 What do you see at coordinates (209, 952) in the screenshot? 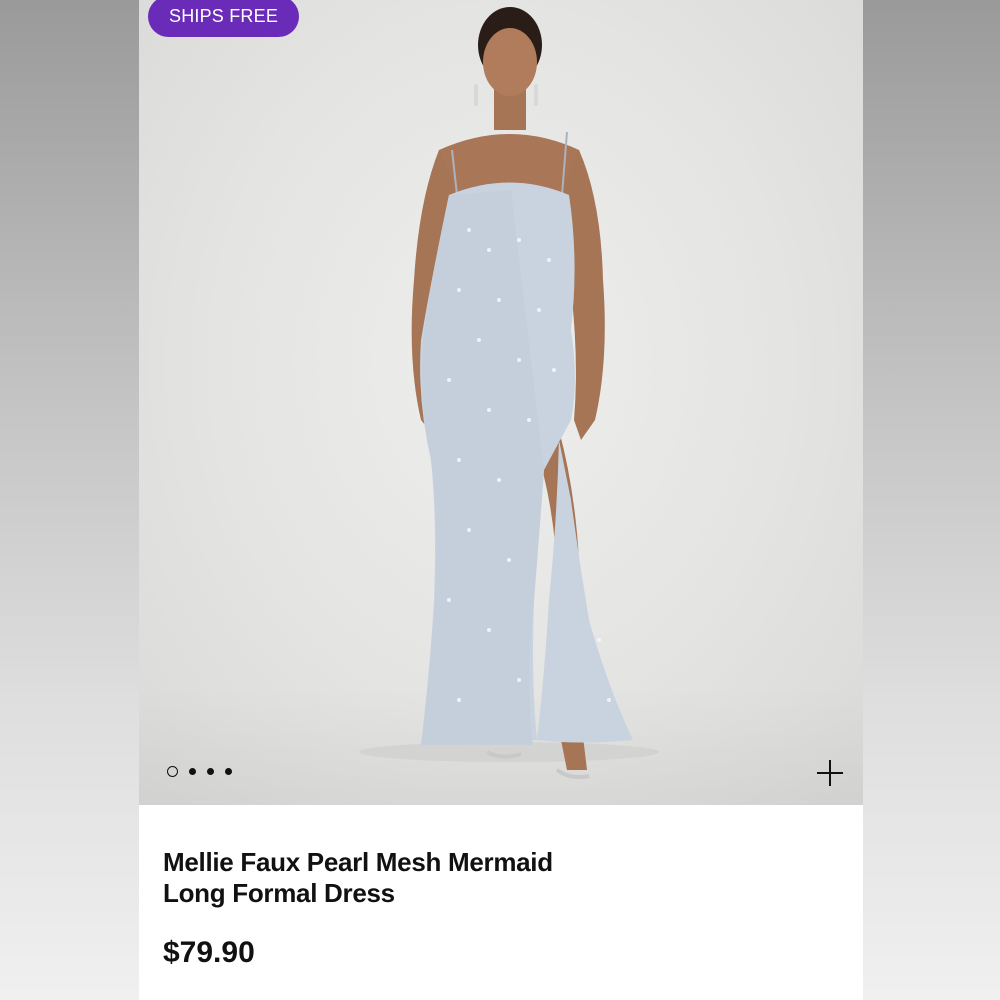
I see `product-price: $79.90` at bounding box center [209, 952].